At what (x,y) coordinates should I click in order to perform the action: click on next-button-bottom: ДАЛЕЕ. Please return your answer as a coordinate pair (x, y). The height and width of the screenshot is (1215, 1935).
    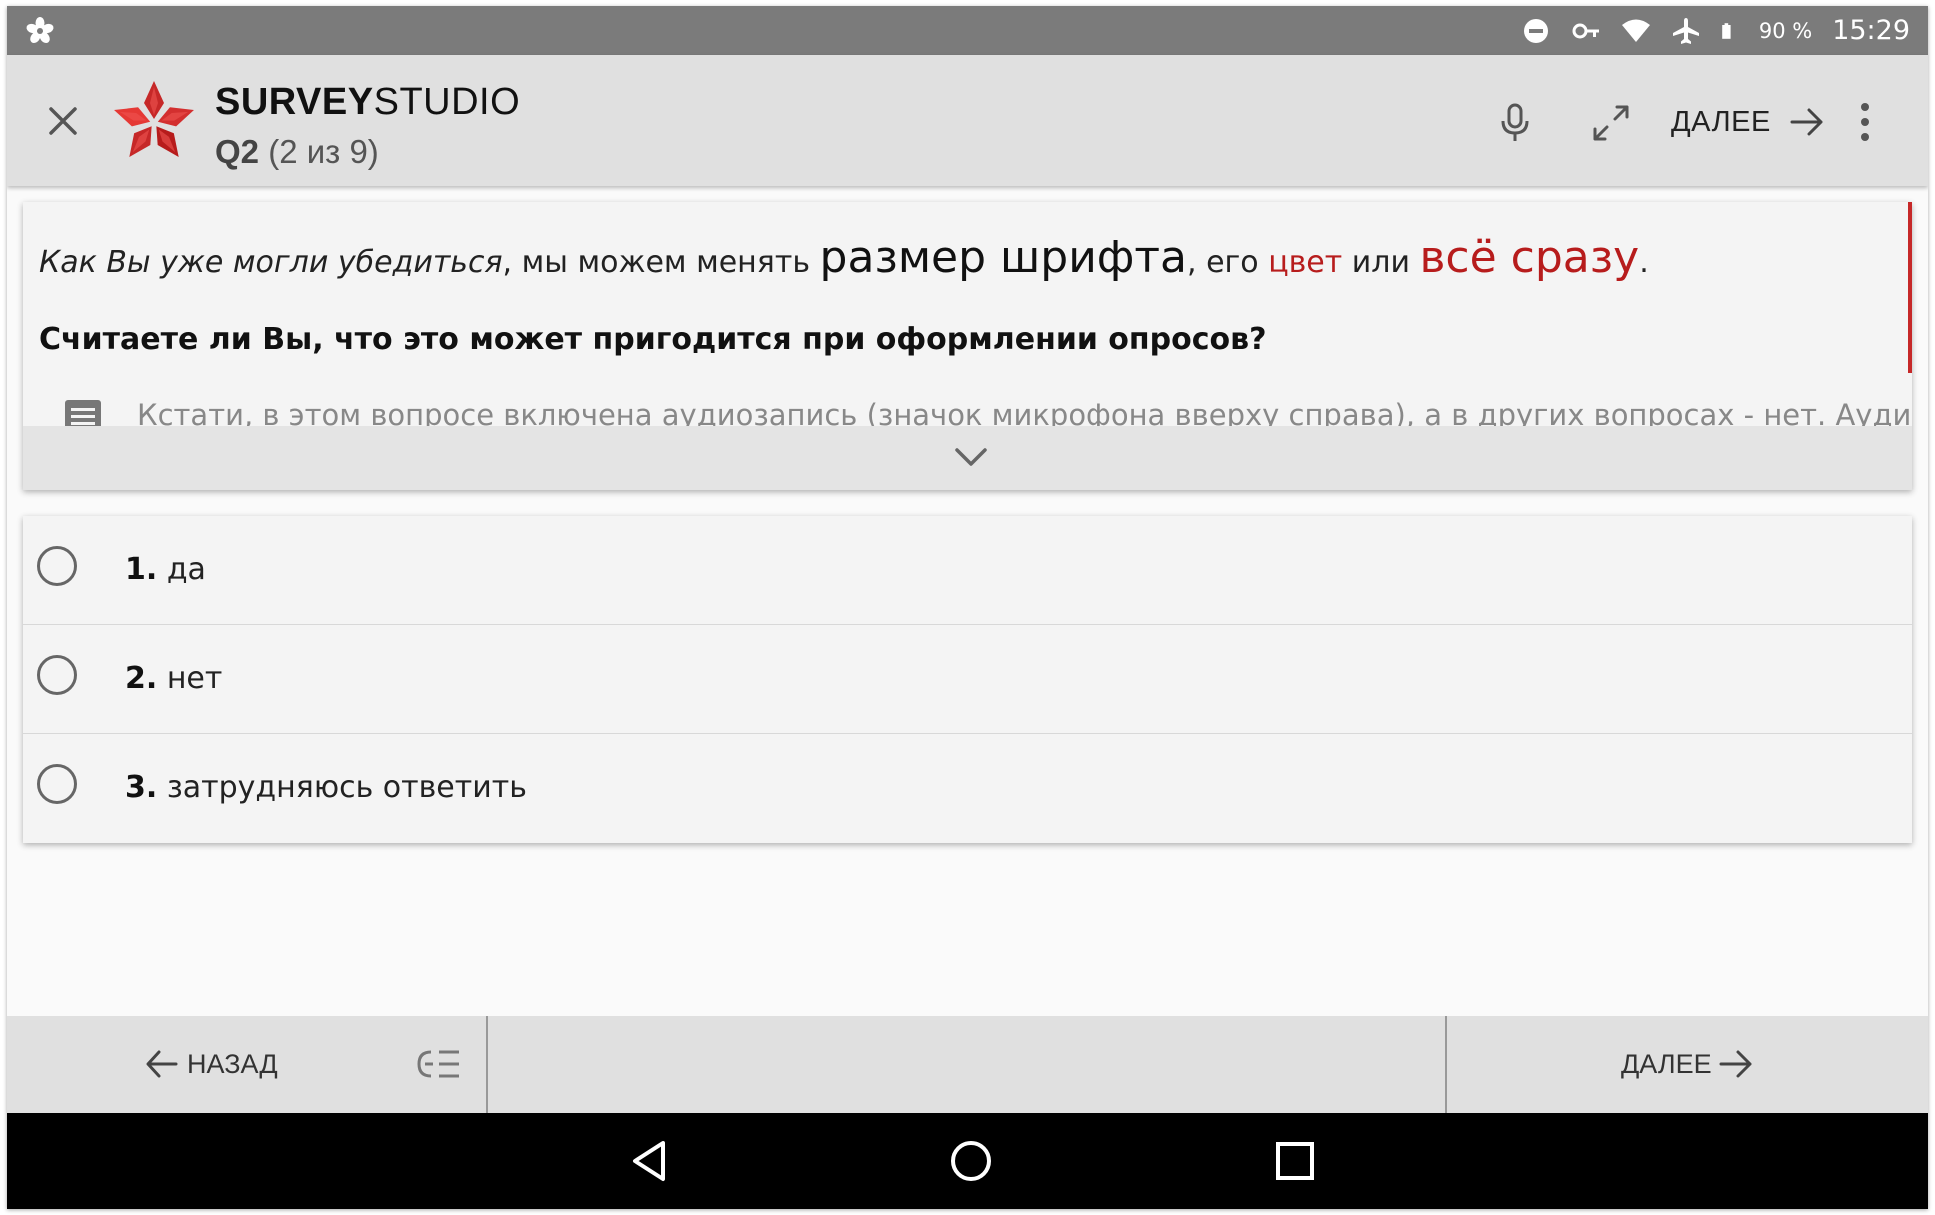
    Looking at the image, I should click on (1687, 1064).